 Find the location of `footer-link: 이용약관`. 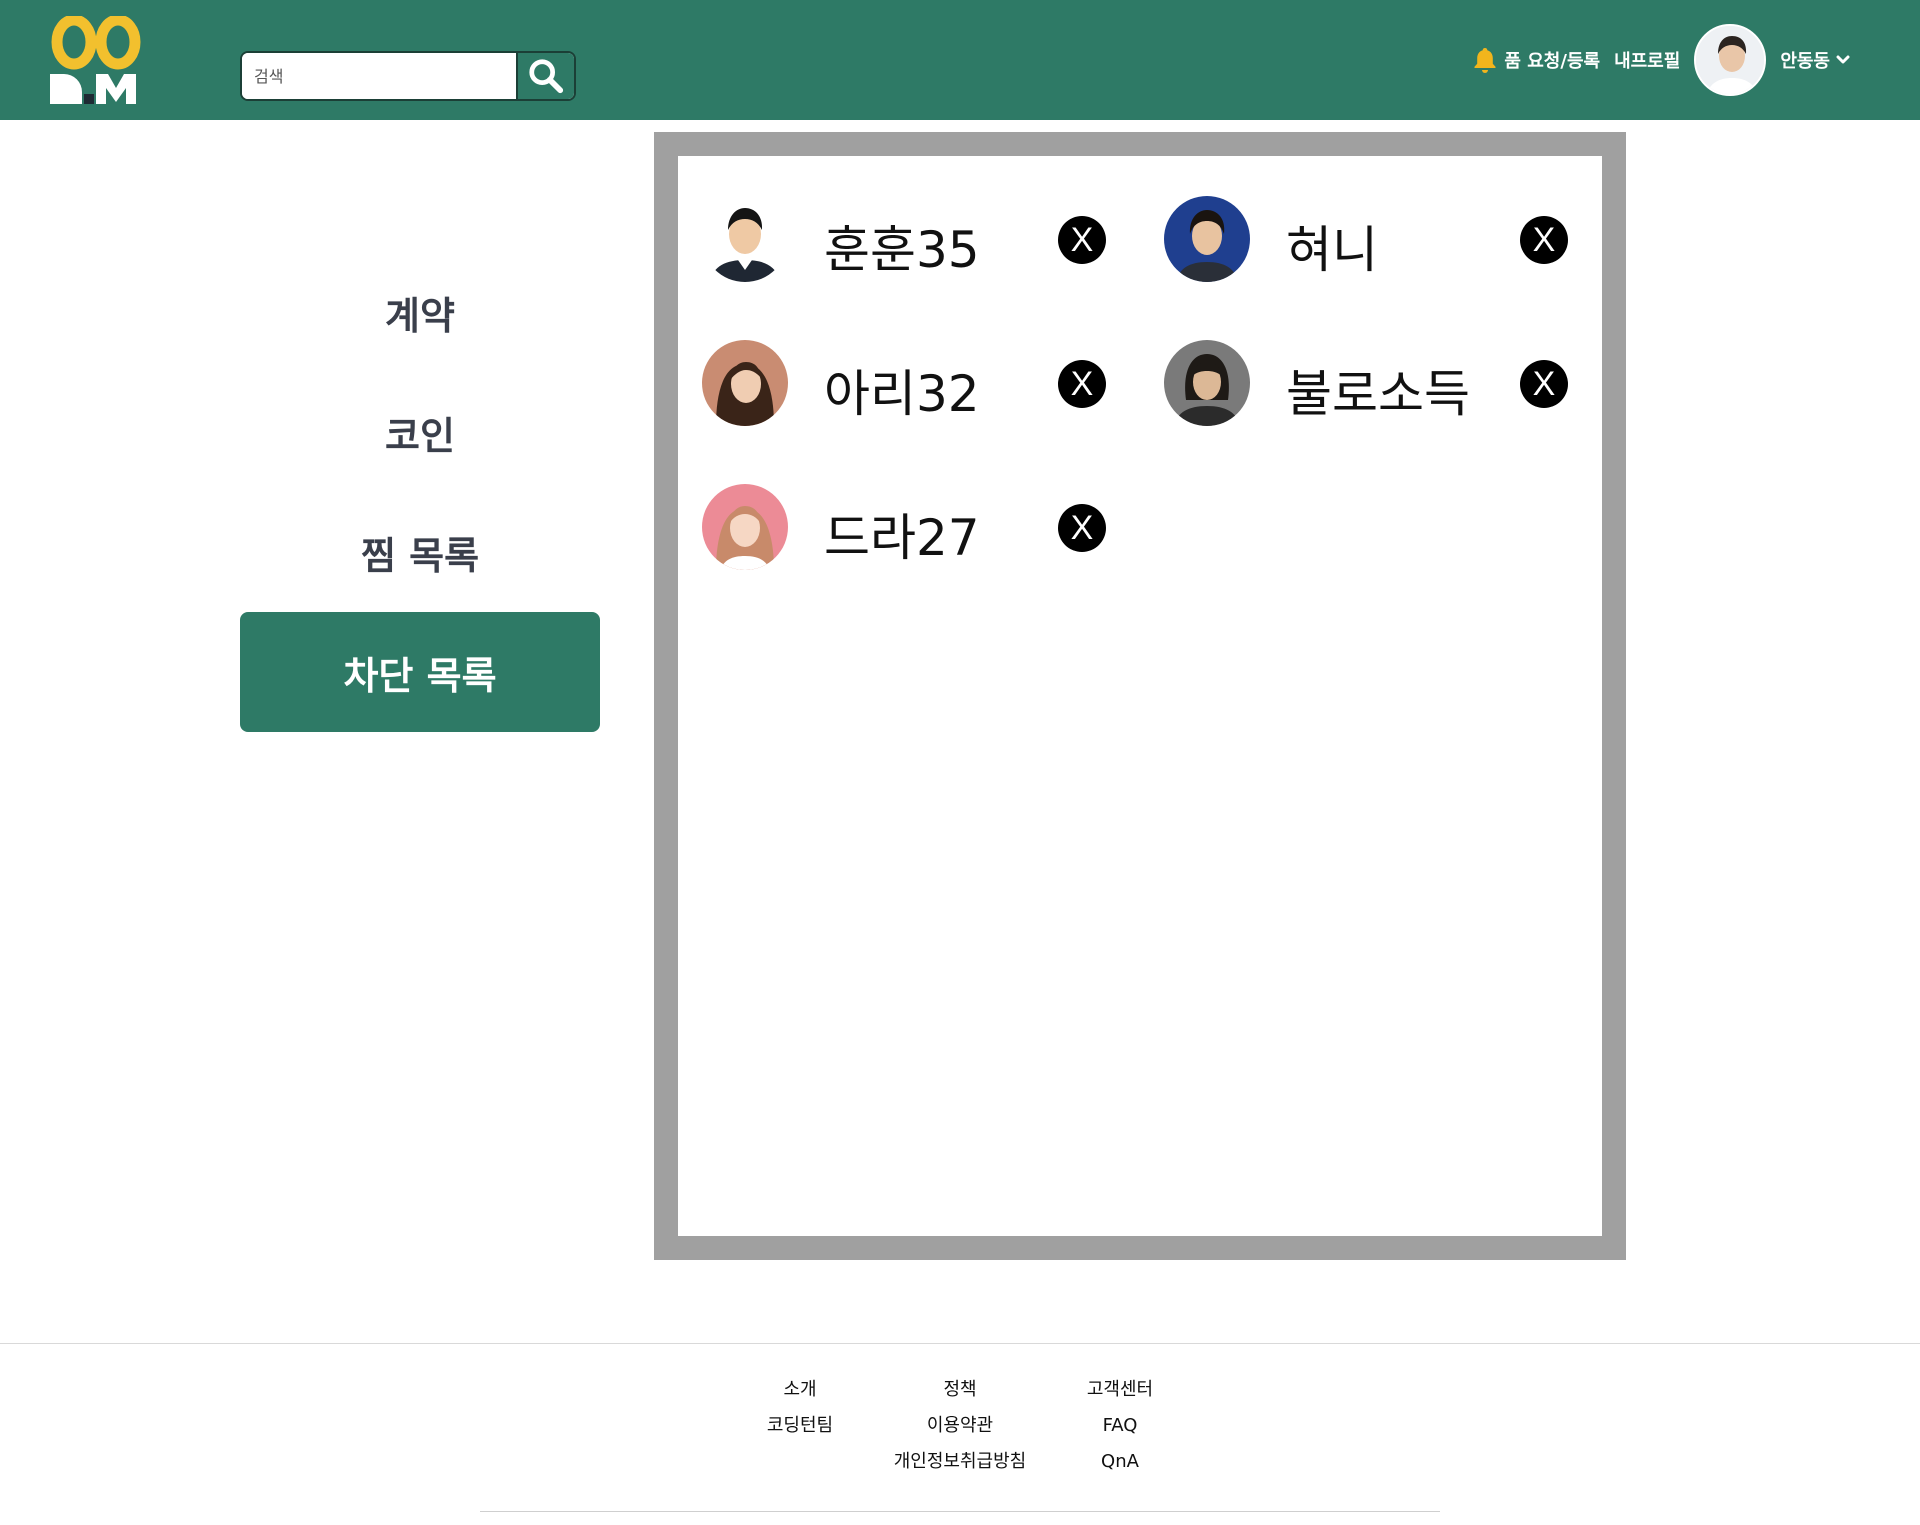

footer-link: 이용약관 is located at coordinates (960, 1426).